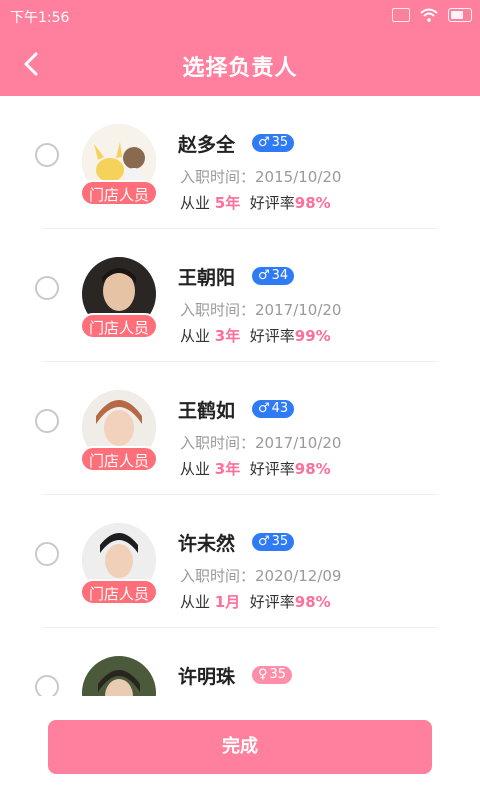 The height and width of the screenshot is (800, 480). I want to click on status-icons, so click(432, 15).